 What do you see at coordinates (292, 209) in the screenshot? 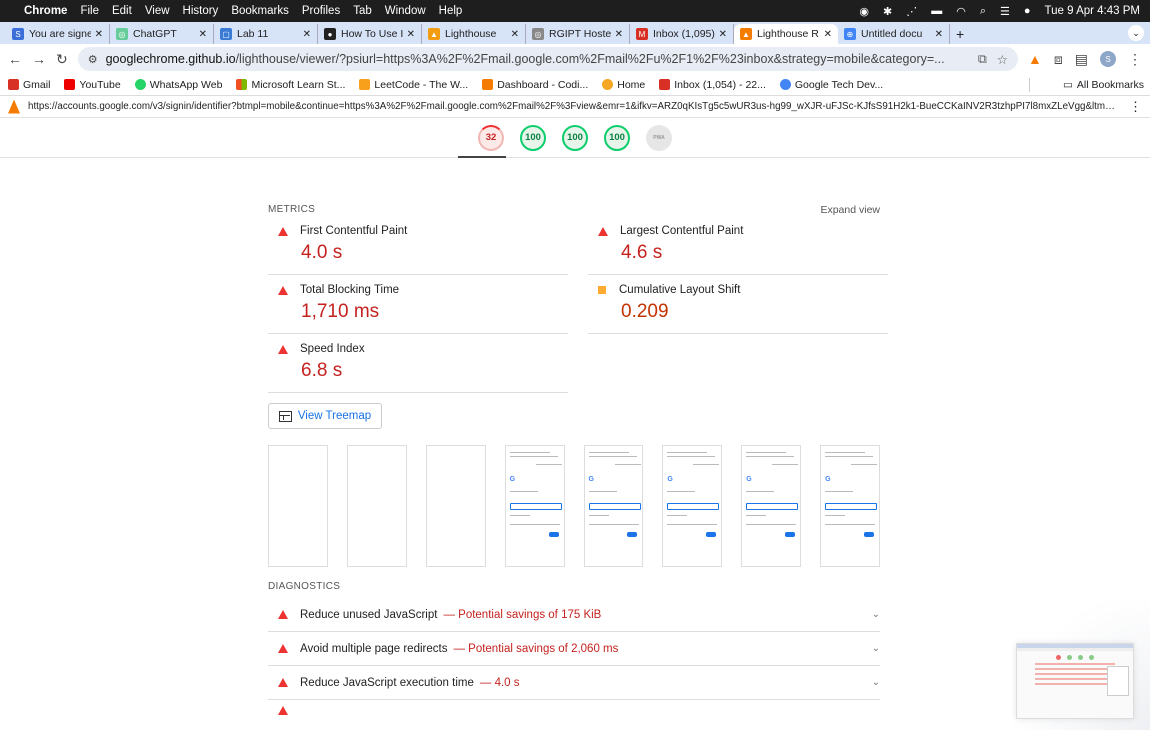
I see `metrics-heading: METRICS` at bounding box center [292, 209].